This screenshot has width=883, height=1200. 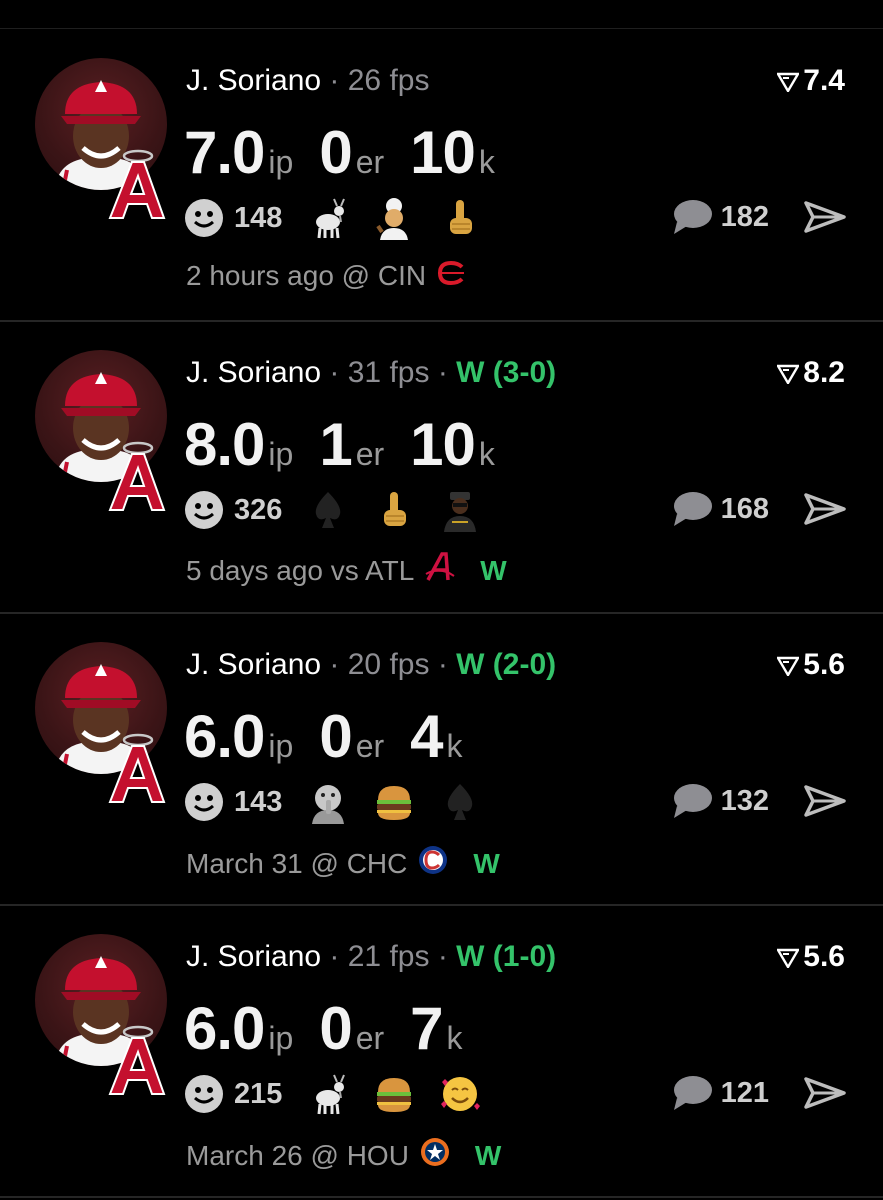 What do you see at coordinates (471, 510) in the screenshot?
I see `rapper-icon` at bounding box center [471, 510].